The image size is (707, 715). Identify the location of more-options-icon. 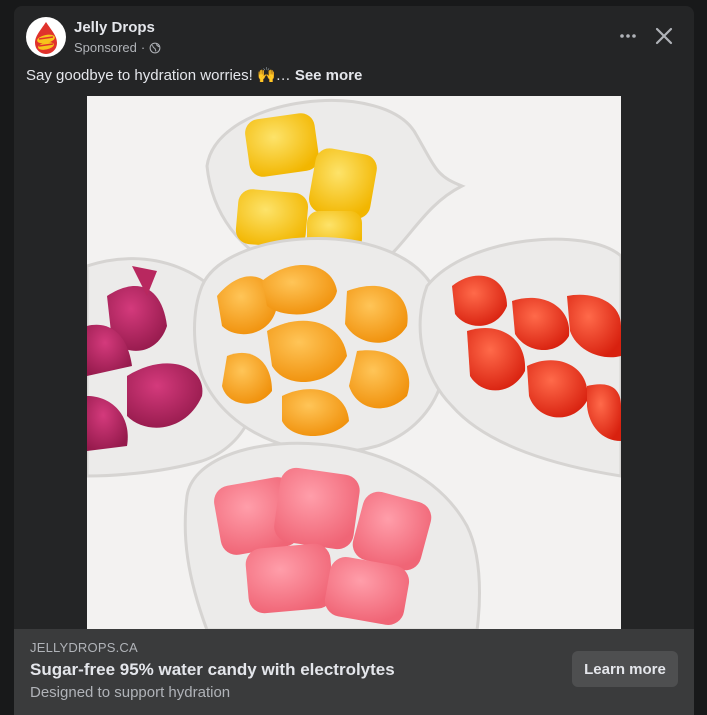
(628, 36).